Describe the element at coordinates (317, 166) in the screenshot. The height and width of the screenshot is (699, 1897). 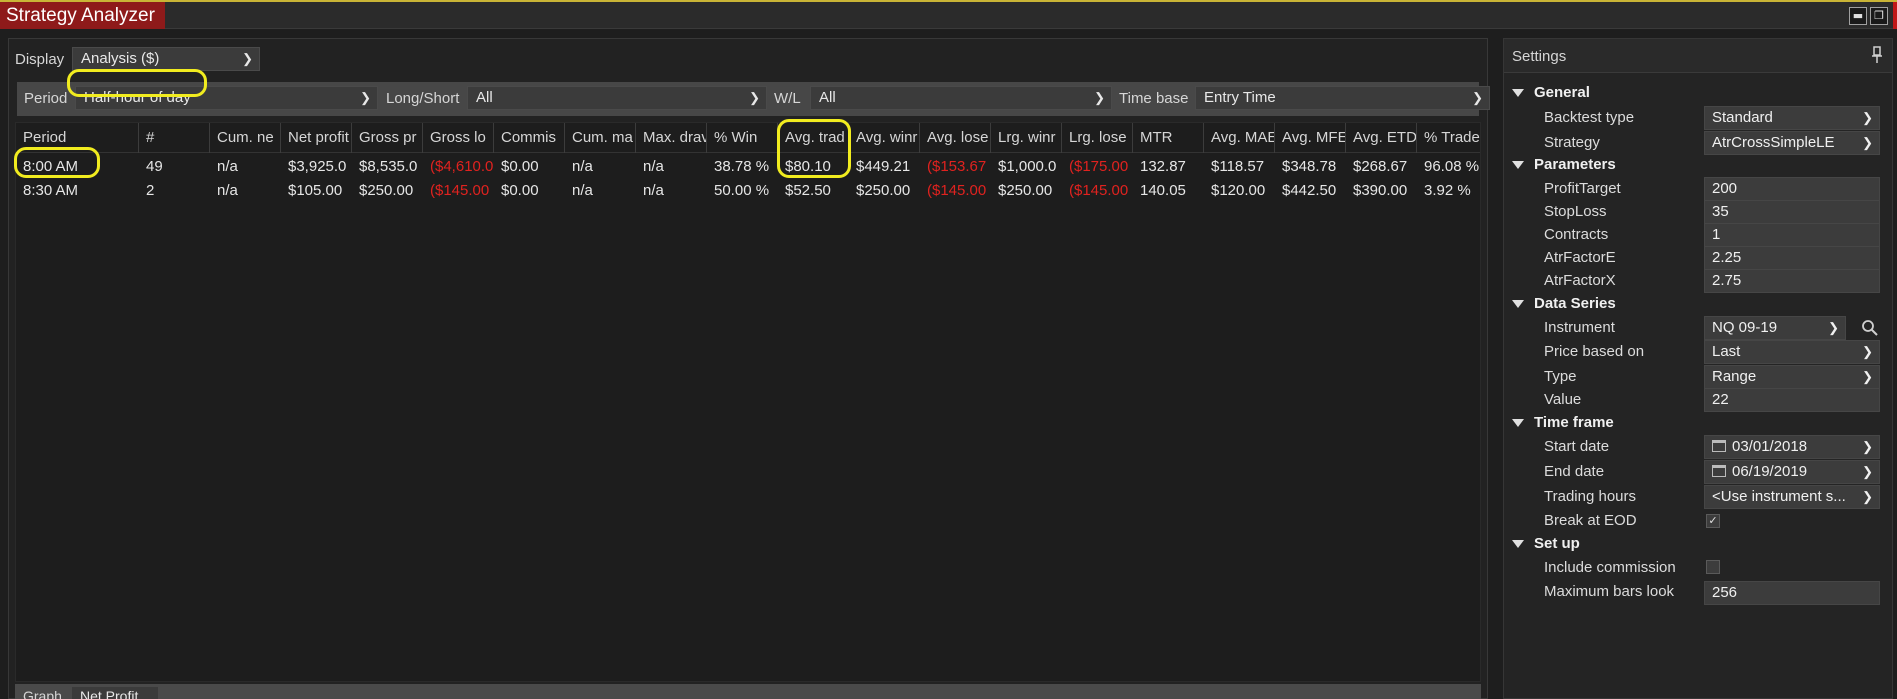
I see `cell-net-profit: $3,925.0` at that location.